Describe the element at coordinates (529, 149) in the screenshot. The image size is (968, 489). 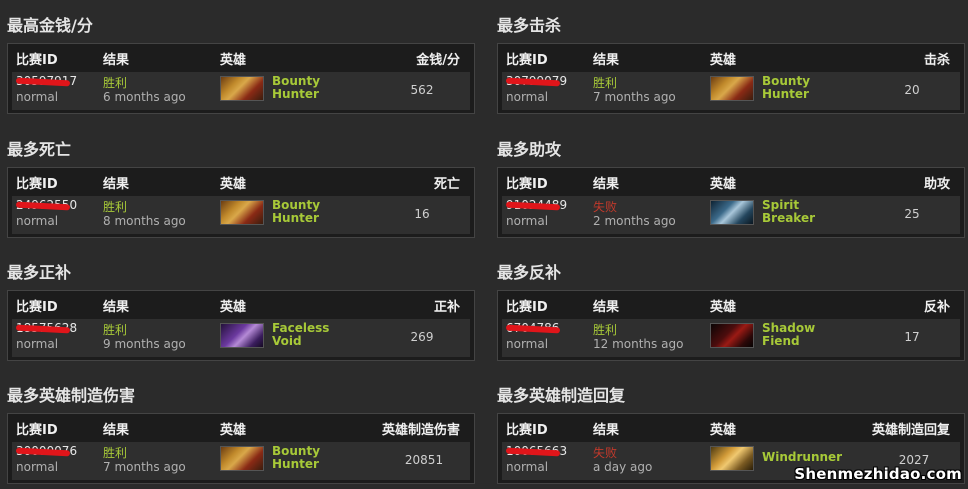
I see `section-title: 最多助攻` at that location.